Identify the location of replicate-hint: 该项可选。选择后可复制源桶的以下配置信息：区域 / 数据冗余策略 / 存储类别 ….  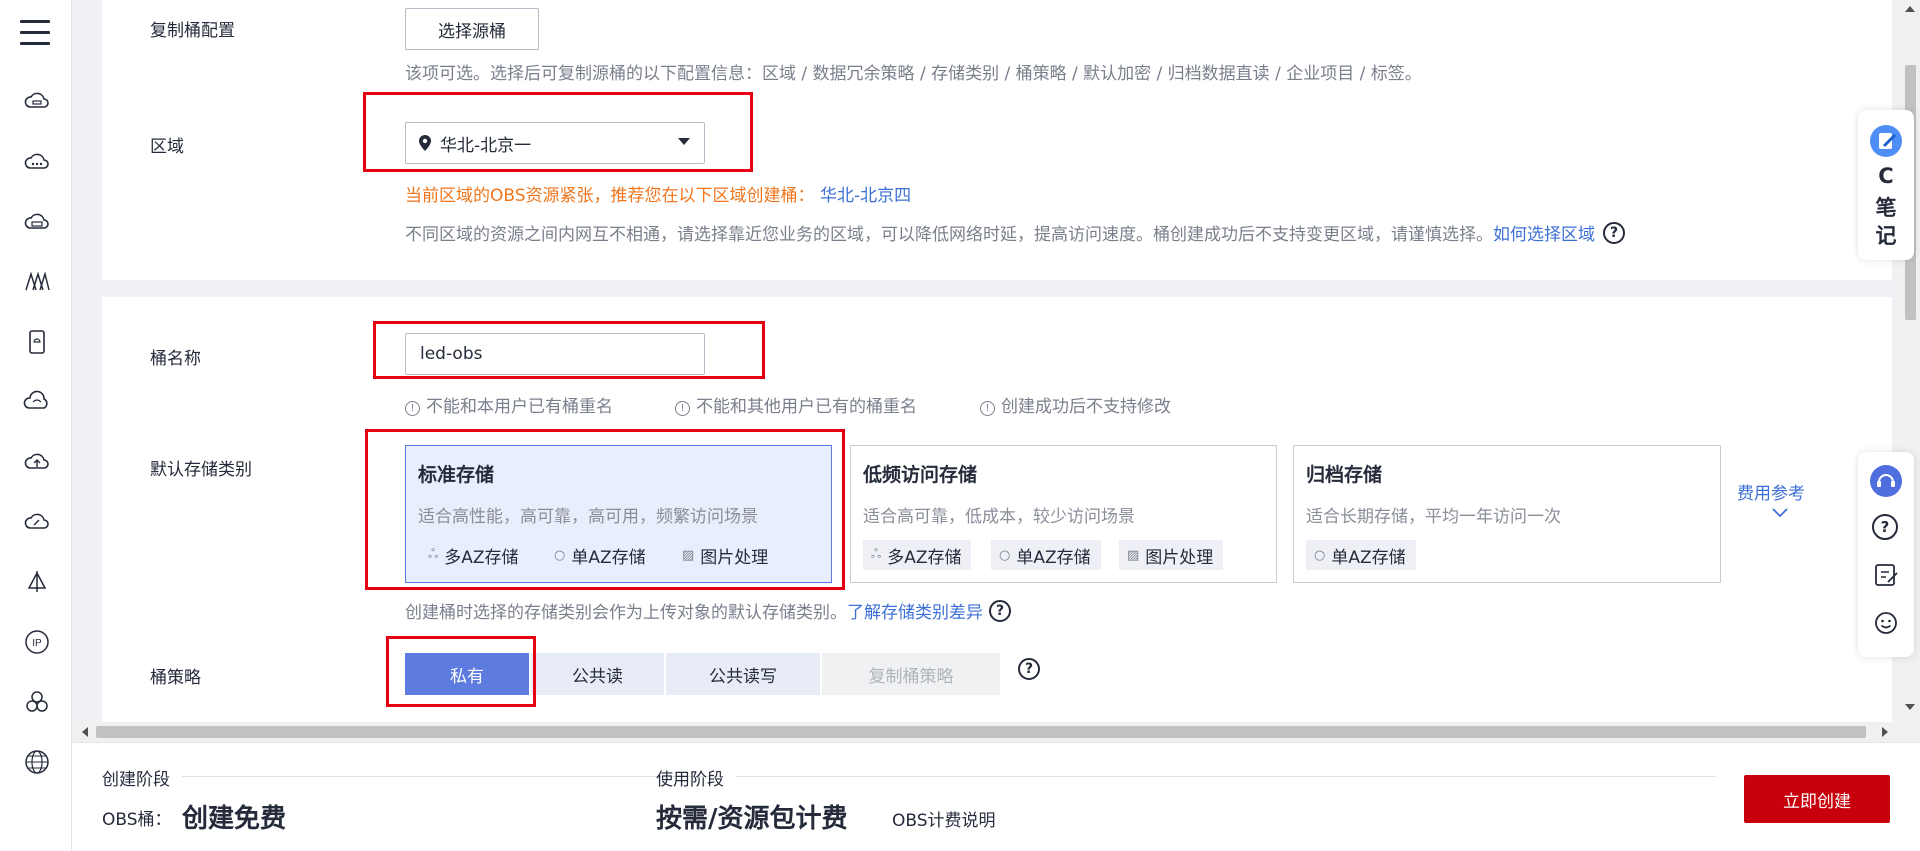
(913, 74).